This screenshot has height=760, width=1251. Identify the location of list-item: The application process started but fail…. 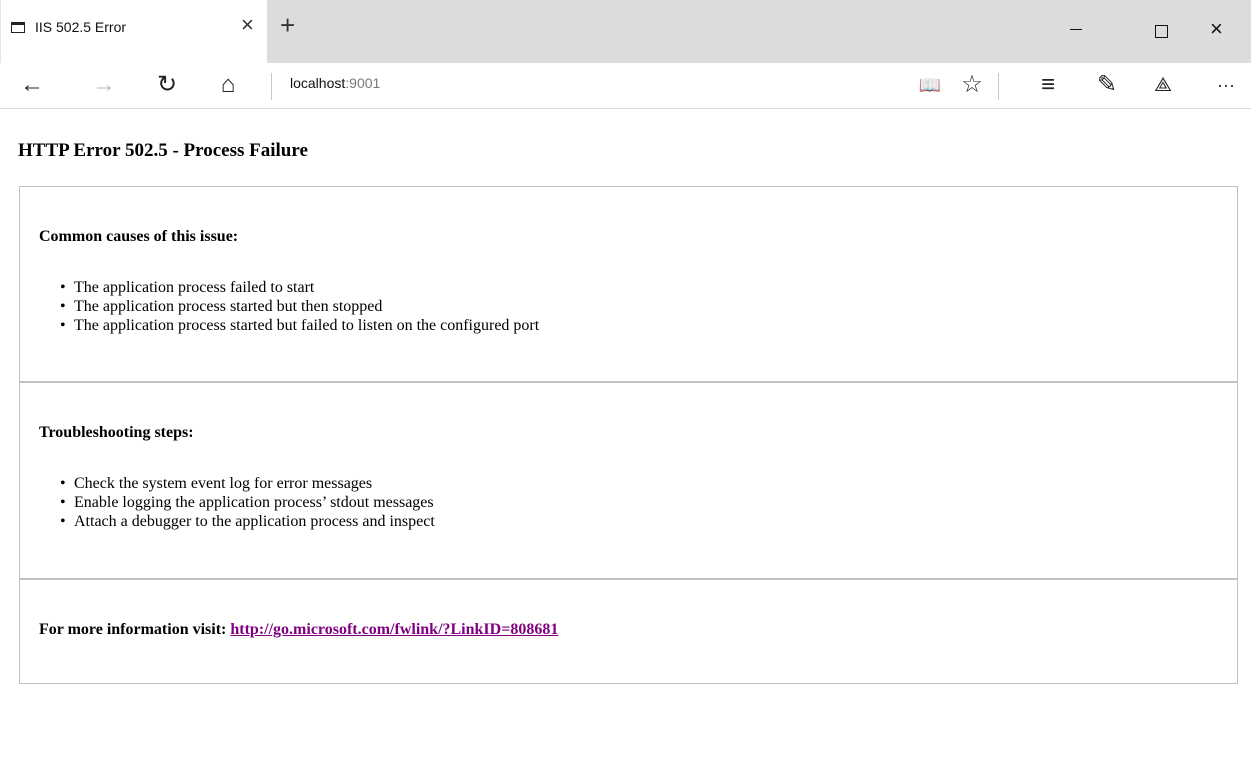
(299, 325).